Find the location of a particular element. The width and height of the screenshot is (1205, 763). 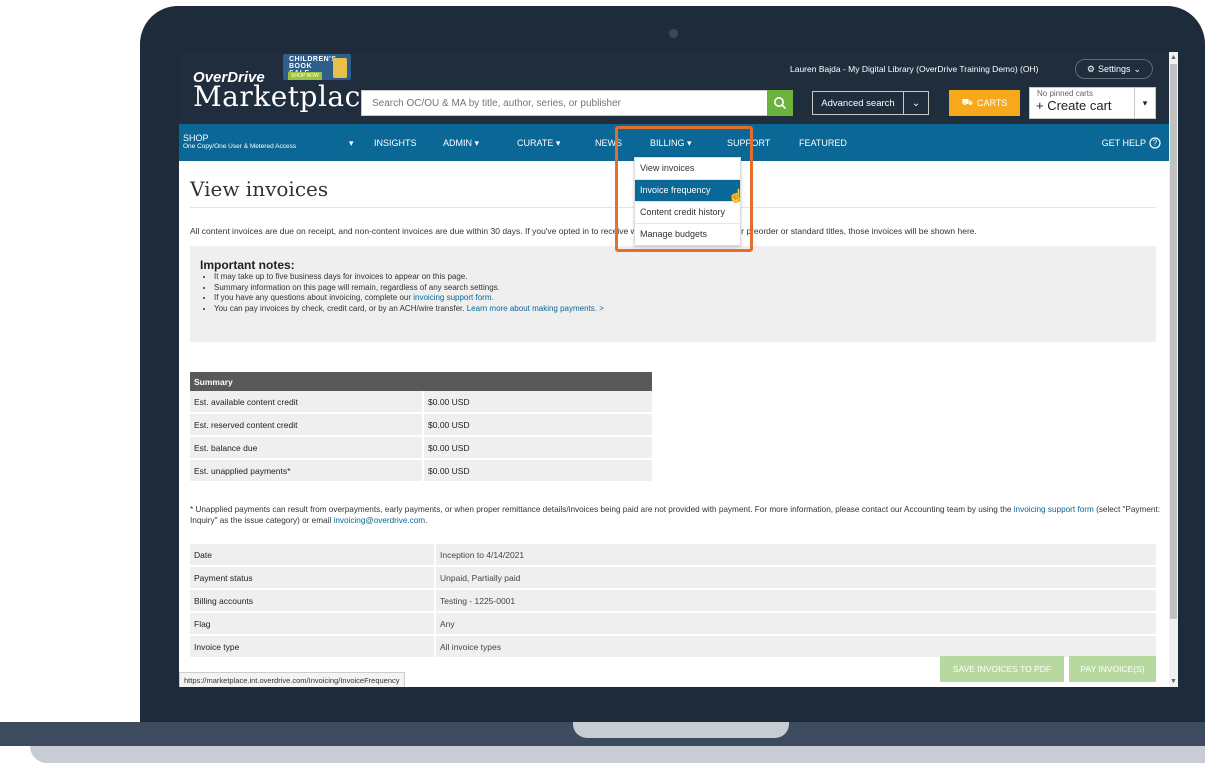

filter-label: Payment status is located at coordinates (312, 578).